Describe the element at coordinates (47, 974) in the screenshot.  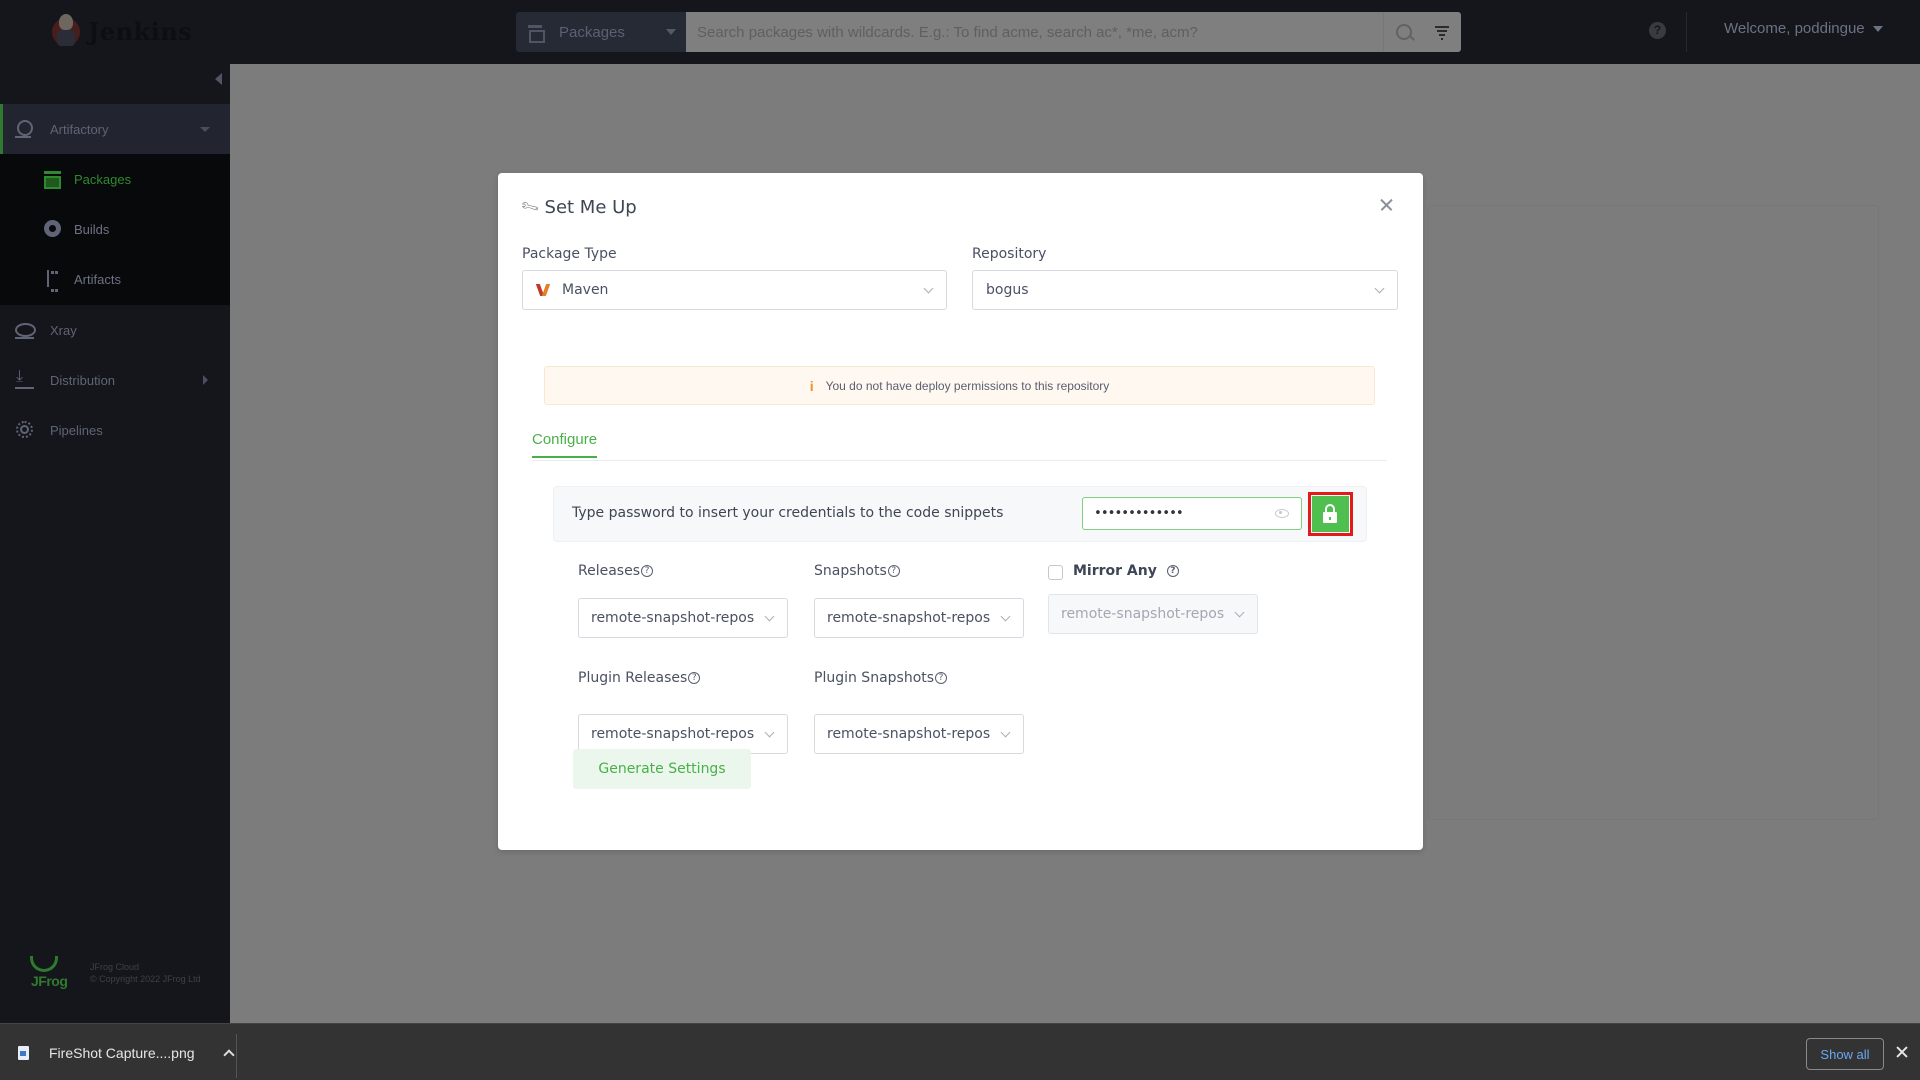
I see `jfrog-logo: JFrog` at that location.